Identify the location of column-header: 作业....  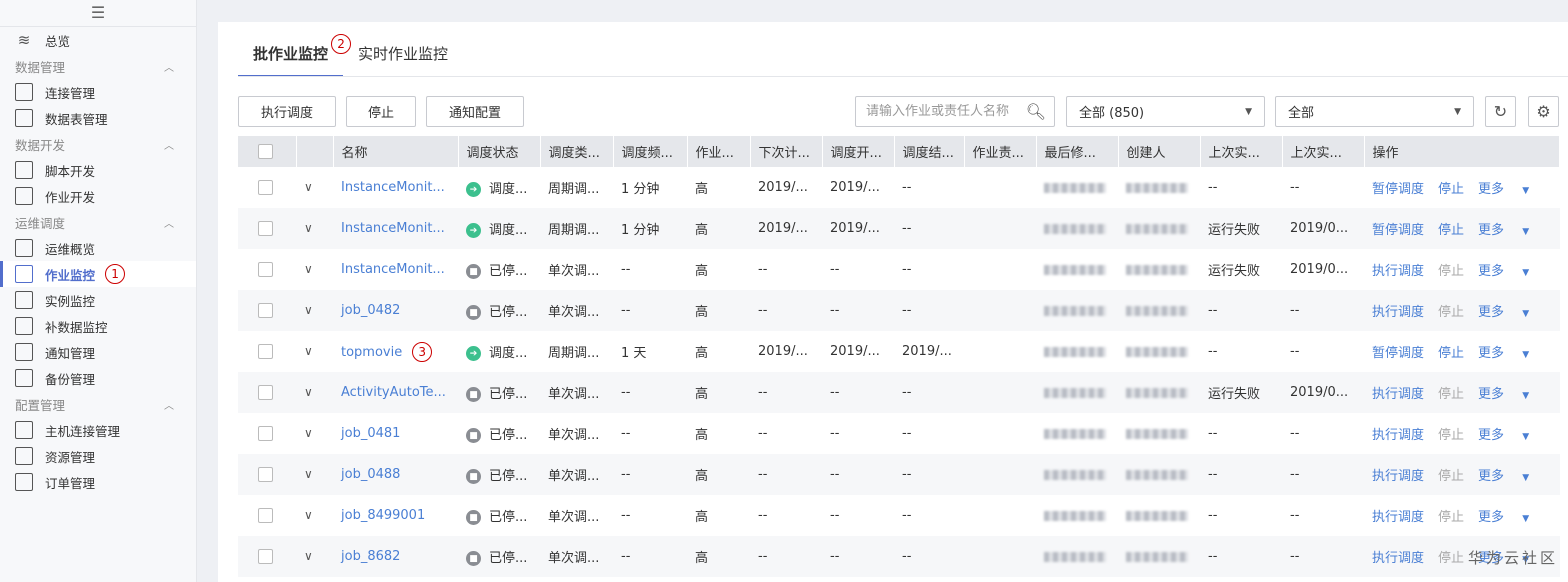
(719, 151).